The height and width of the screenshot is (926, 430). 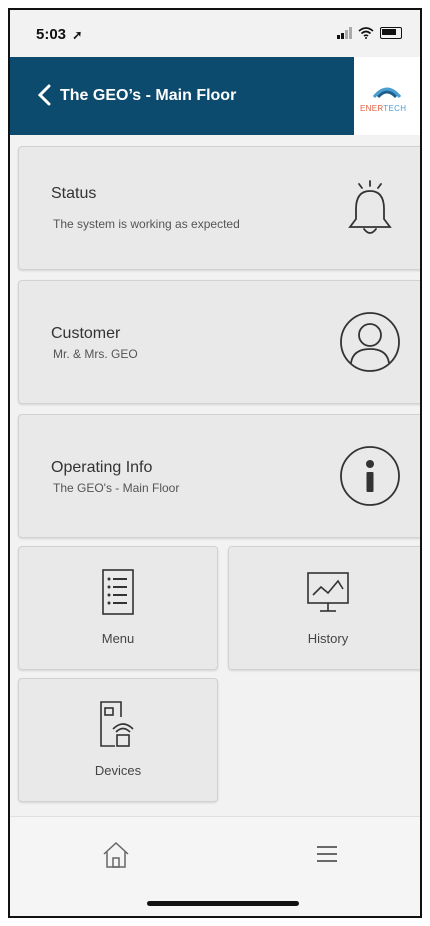 What do you see at coordinates (215, 866) in the screenshot?
I see `bottom-nav` at bounding box center [215, 866].